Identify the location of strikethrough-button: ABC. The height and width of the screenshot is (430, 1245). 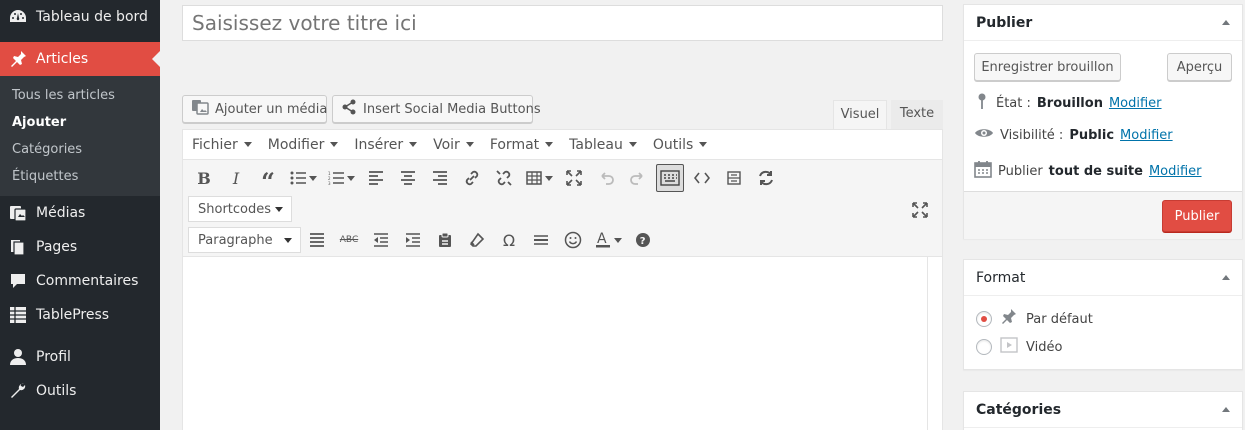
(349, 240).